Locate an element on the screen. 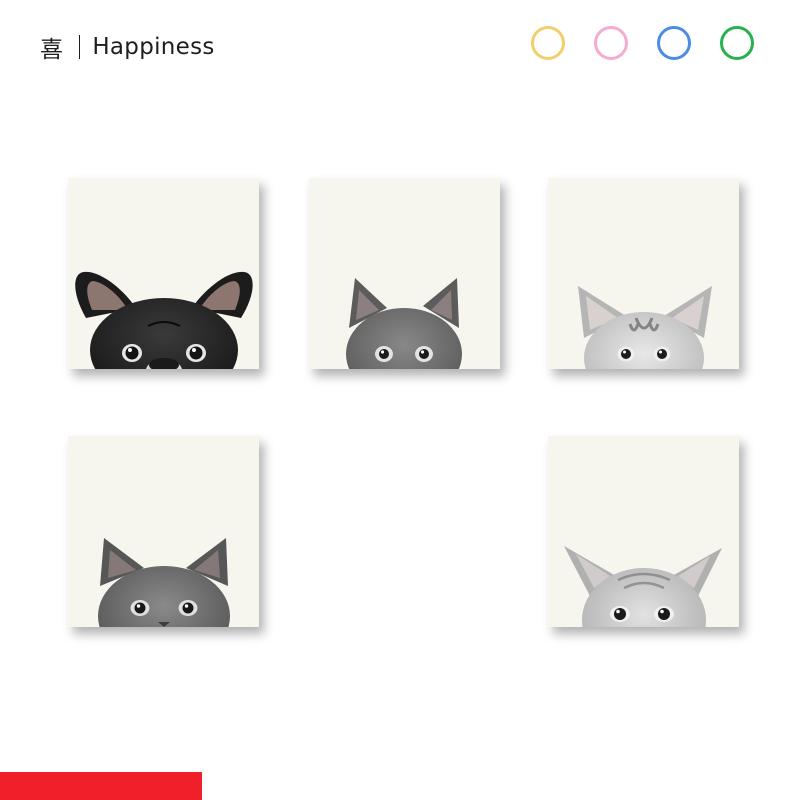 This screenshot has height=800, width=800. brand-glyph: 喜 is located at coordinates (52, 50).